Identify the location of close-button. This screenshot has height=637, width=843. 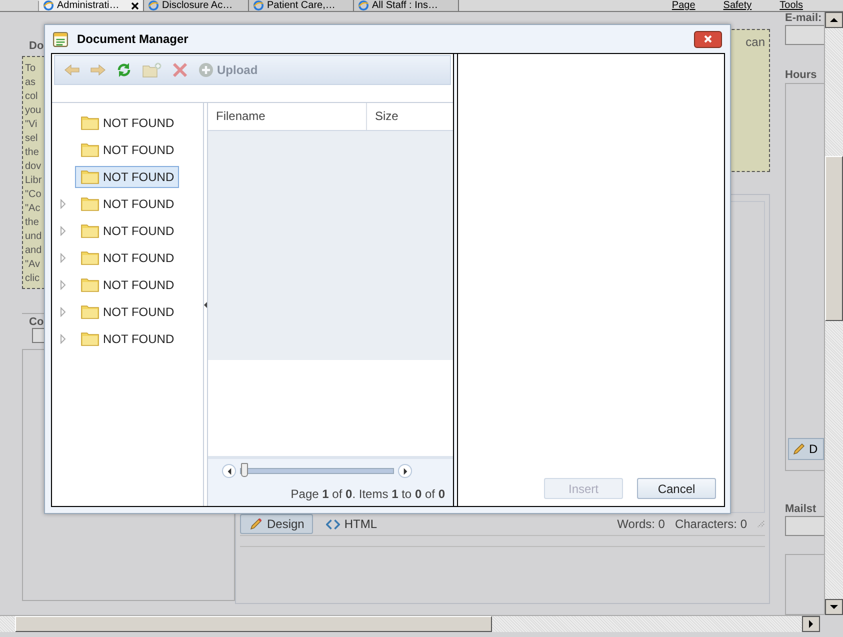
(708, 39).